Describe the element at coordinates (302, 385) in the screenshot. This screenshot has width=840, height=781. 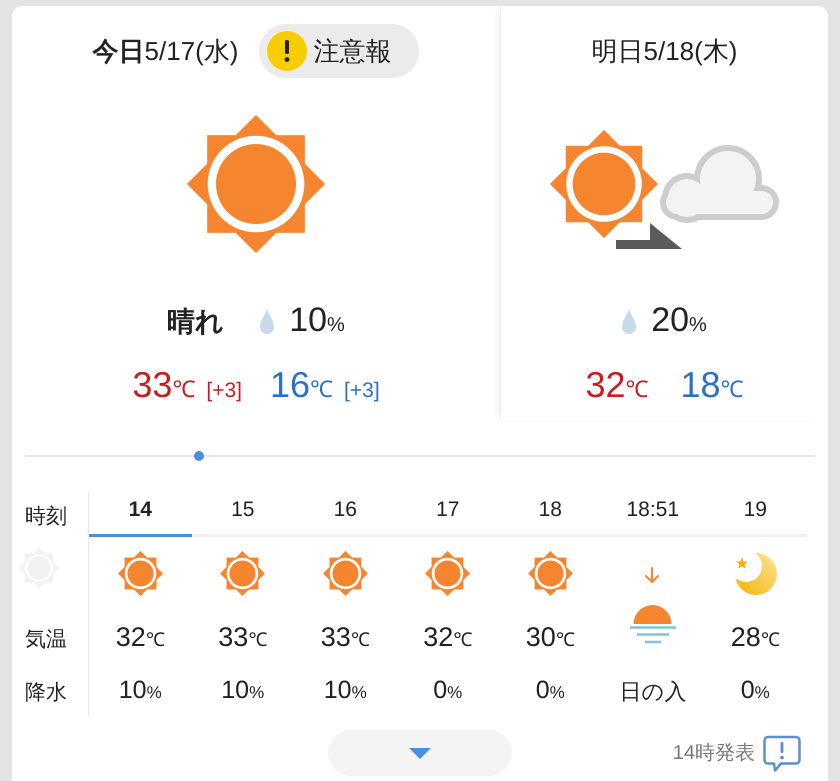
I see `low-temp: 16℃` at that location.